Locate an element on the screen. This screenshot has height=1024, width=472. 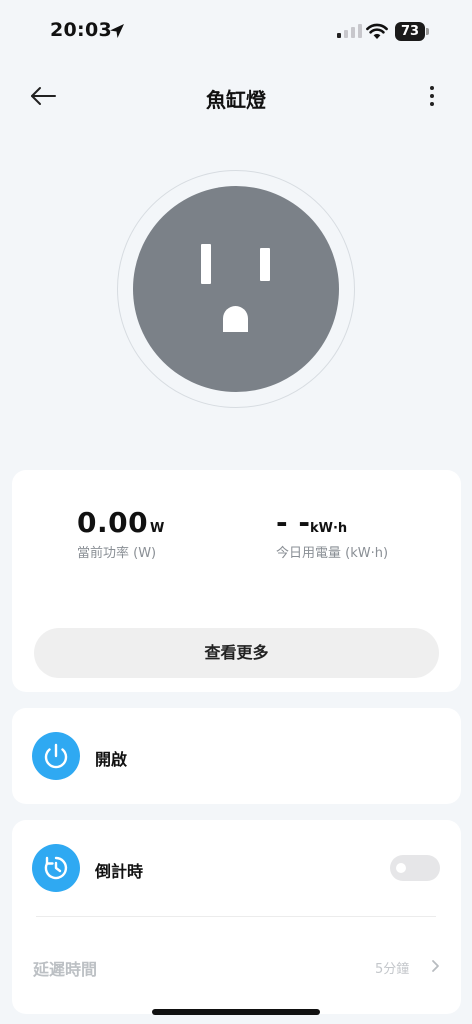
socket-slot-right is located at coordinates (265, 264).